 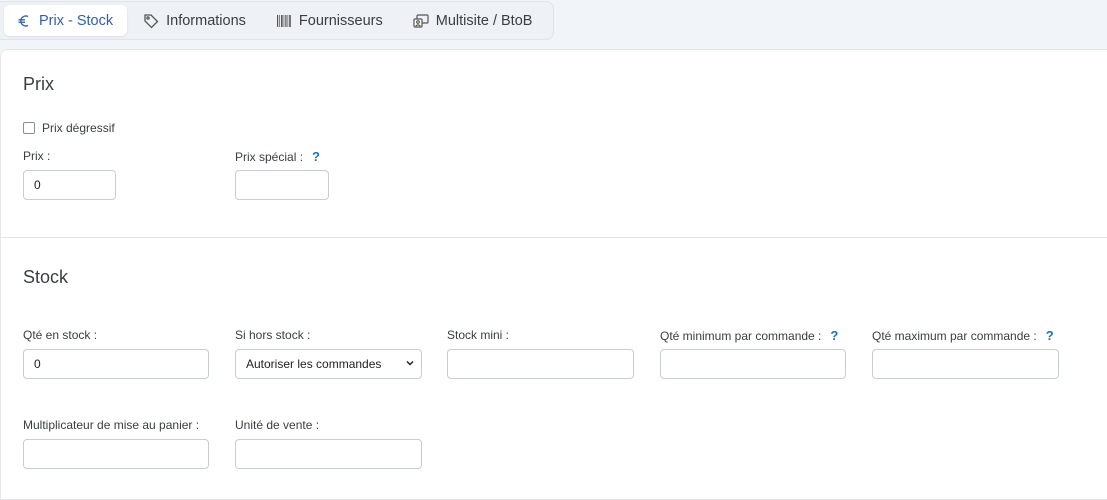 What do you see at coordinates (540, 364) in the screenshot?
I see `stock-mini-input` at bounding box center [540, 364].